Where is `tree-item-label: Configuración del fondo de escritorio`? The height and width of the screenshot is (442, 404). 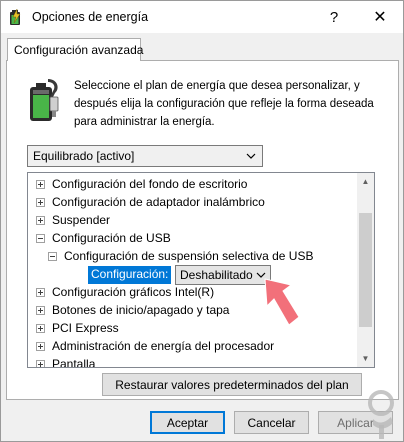 tree-item-label: Configuración del fondo de escritorio is located at coordinates (150, 184).